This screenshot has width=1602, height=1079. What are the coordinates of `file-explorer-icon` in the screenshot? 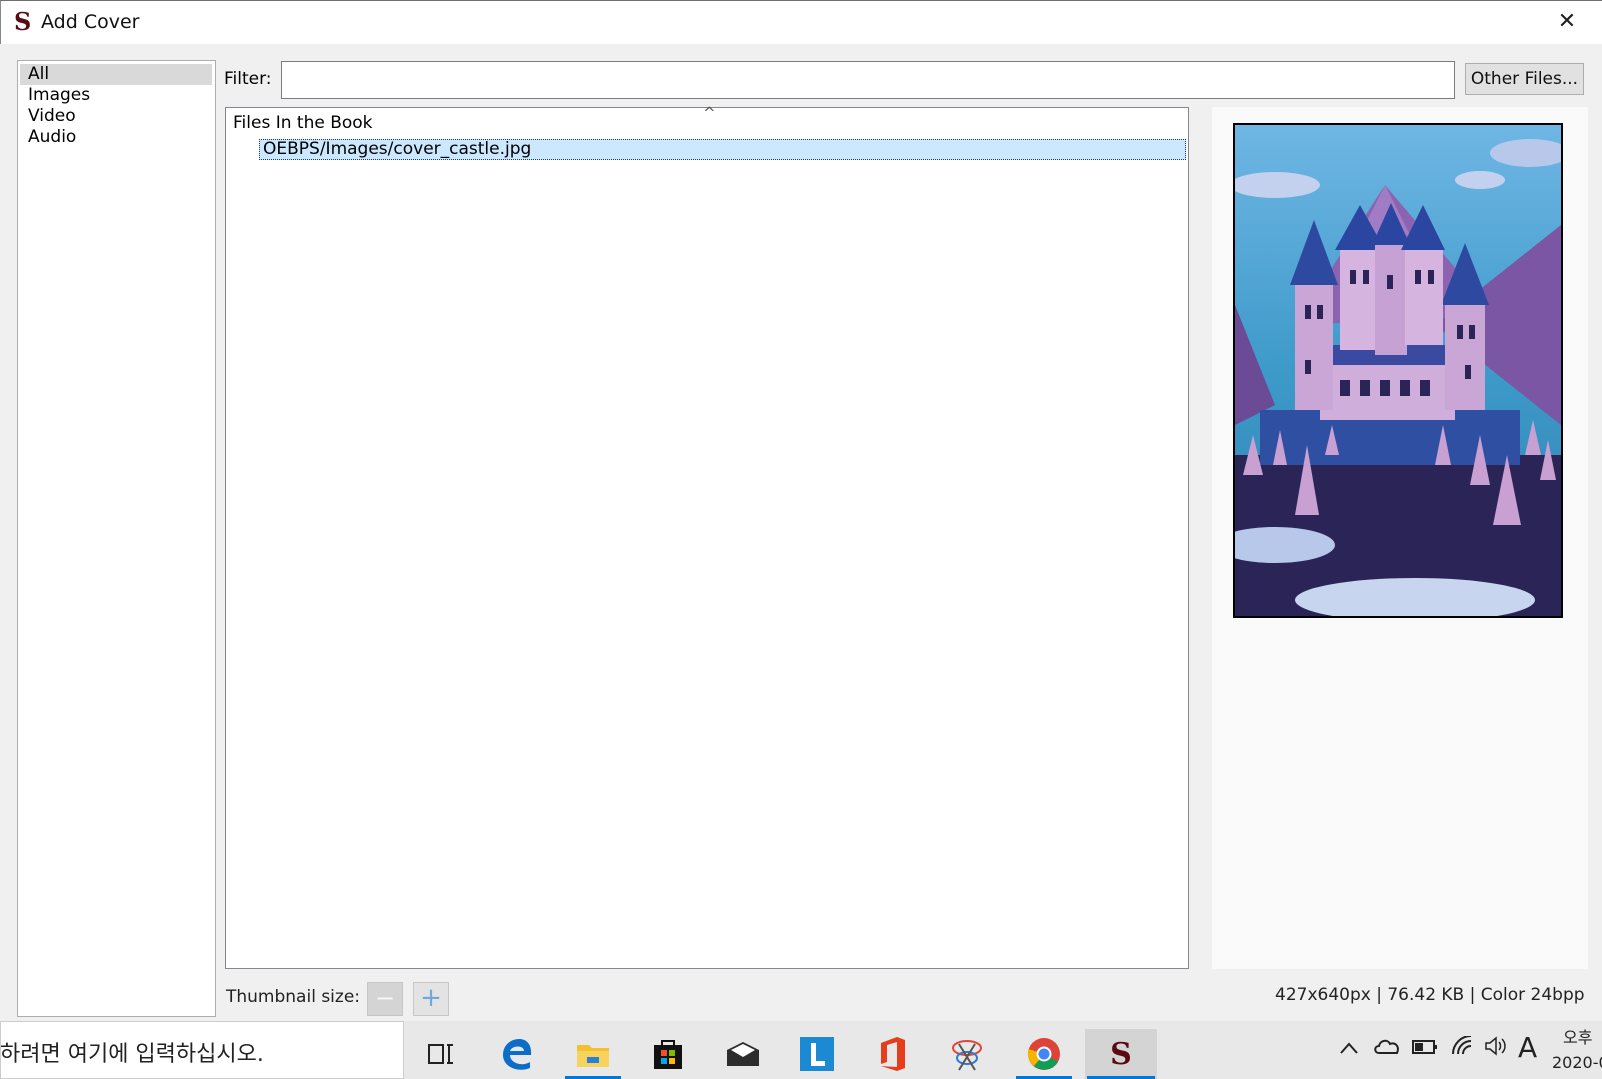 It's located at (593, 1054).